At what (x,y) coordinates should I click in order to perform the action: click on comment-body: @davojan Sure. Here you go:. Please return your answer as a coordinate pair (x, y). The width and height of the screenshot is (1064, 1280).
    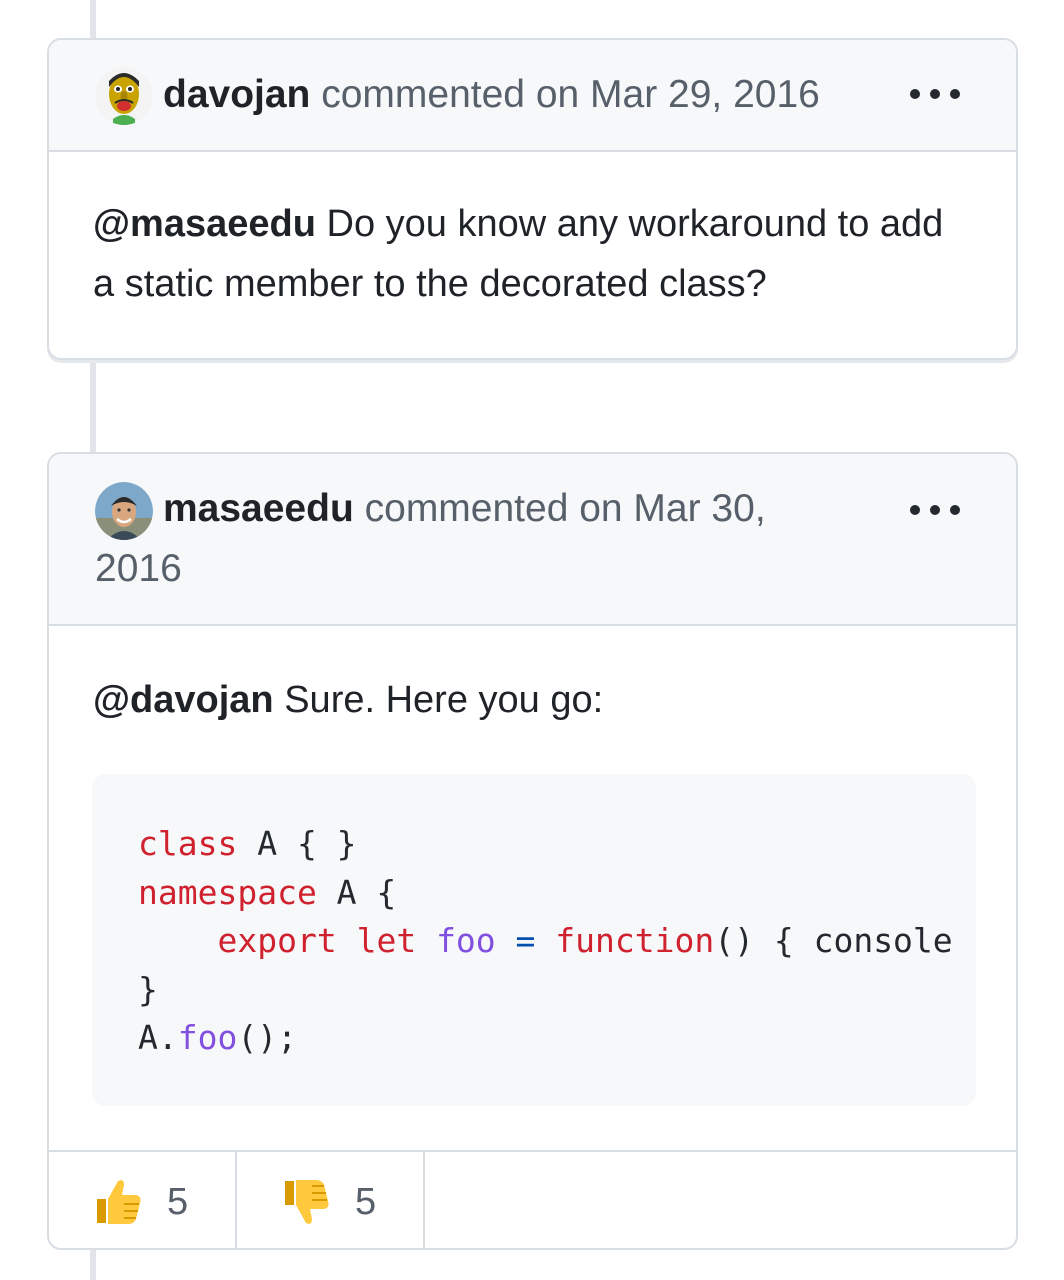
    Looking at the image, I should click on (348, 700).